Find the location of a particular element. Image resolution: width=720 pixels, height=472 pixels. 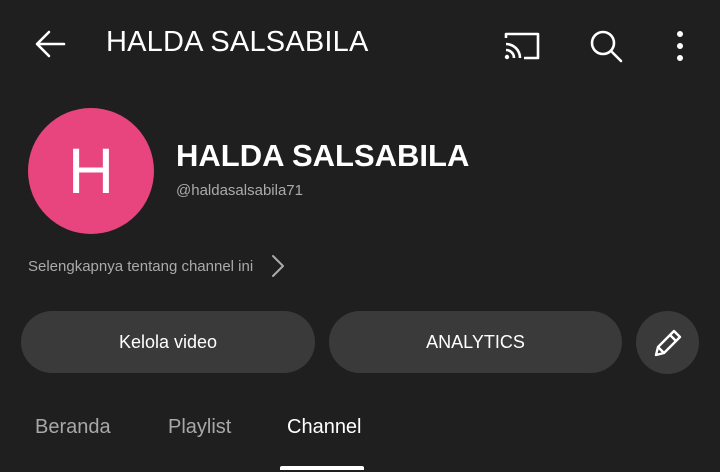

search-button is located at coordinates (606, 46).